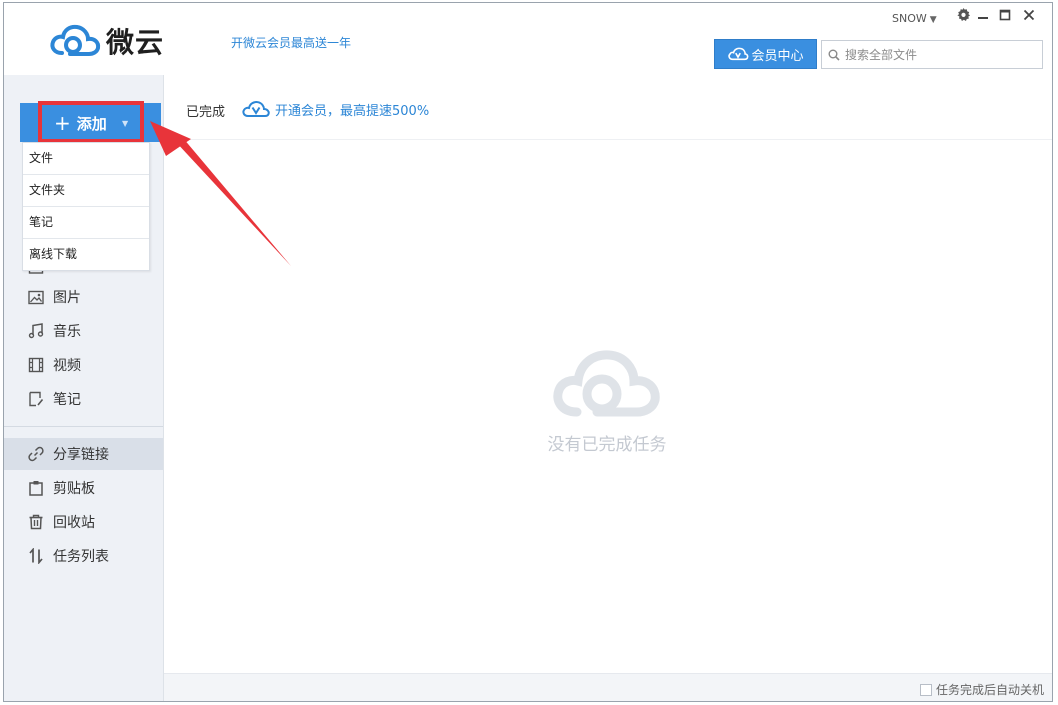 Image resolution: width=1058 pixels, height=705 pixels. Describe the element at coordinates (777, 56) in the screenshot. I see `member-center-label: 会员中心` at that location.